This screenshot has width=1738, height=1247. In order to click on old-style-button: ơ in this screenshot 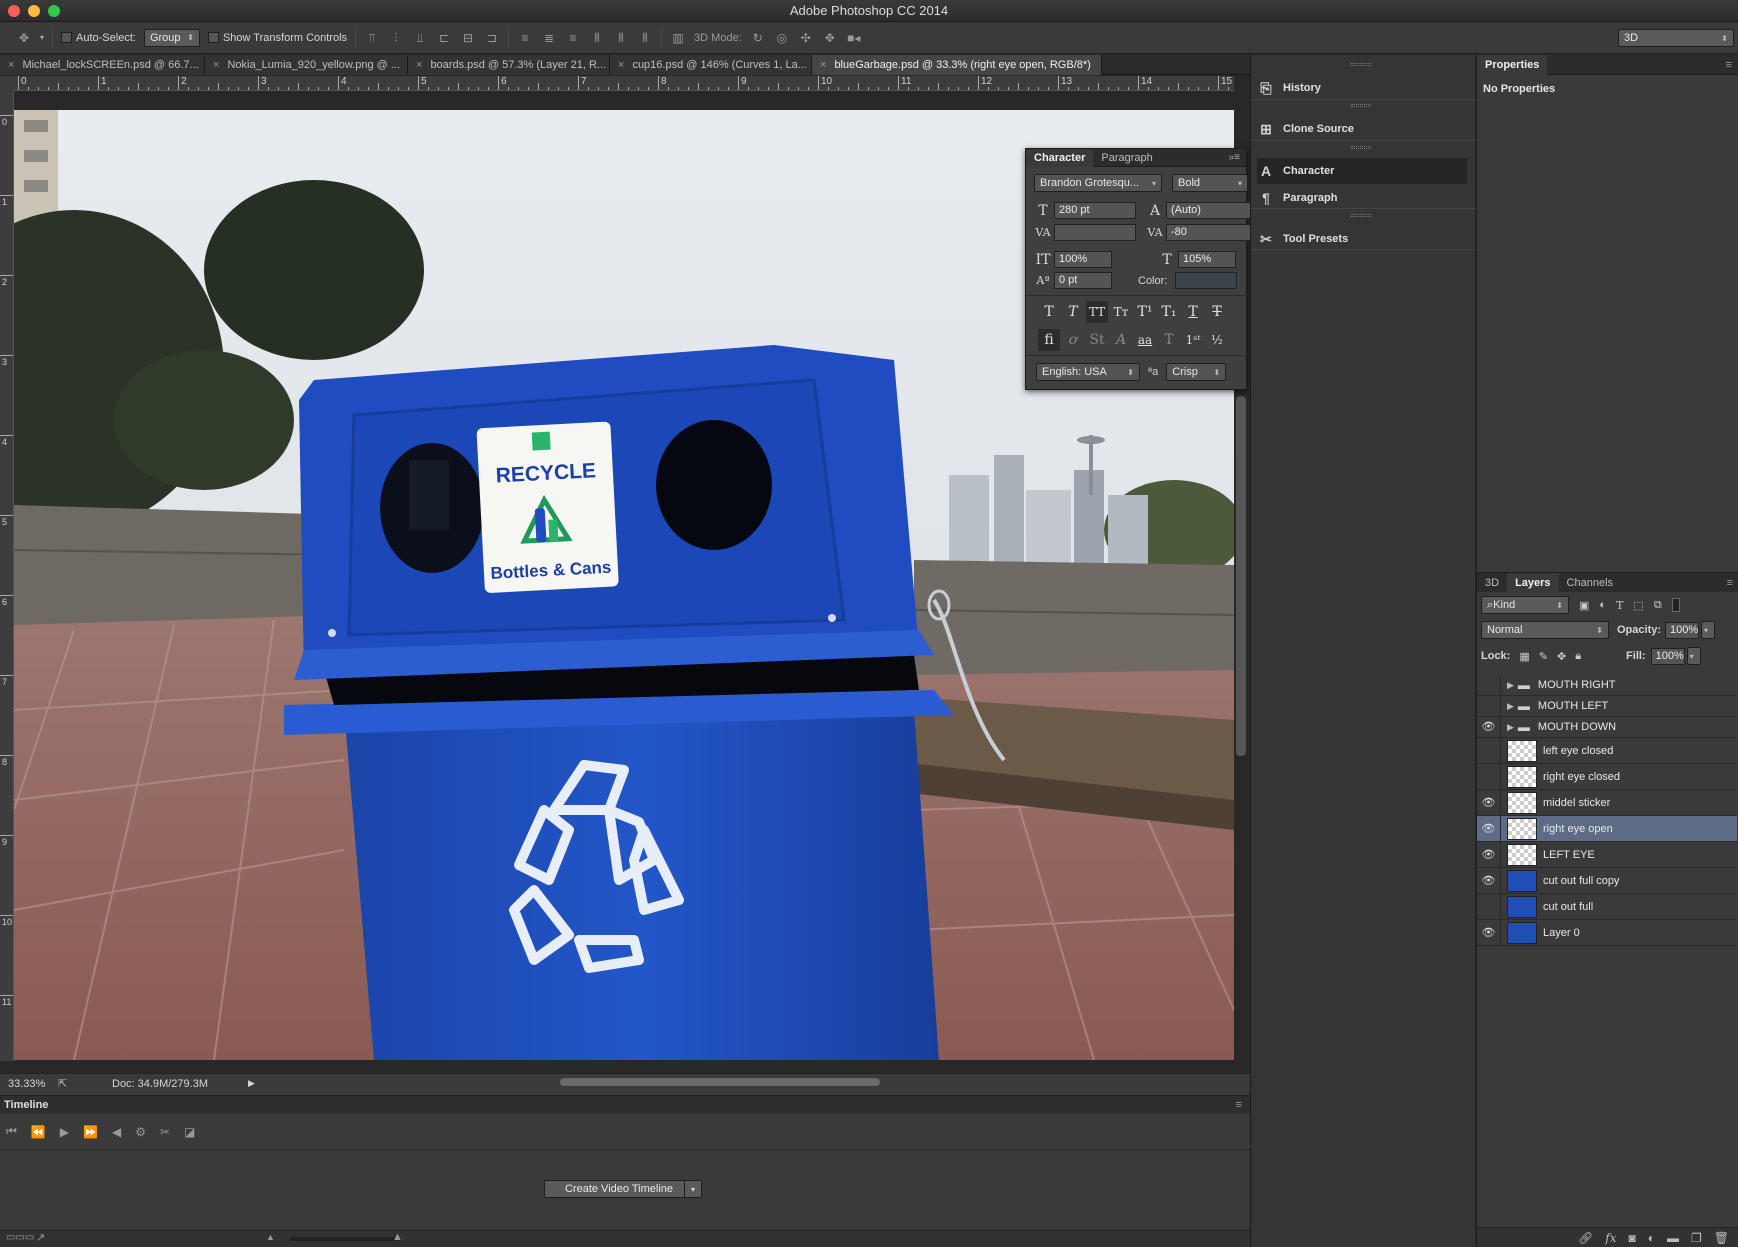, I will do `click(1073, 340)`.